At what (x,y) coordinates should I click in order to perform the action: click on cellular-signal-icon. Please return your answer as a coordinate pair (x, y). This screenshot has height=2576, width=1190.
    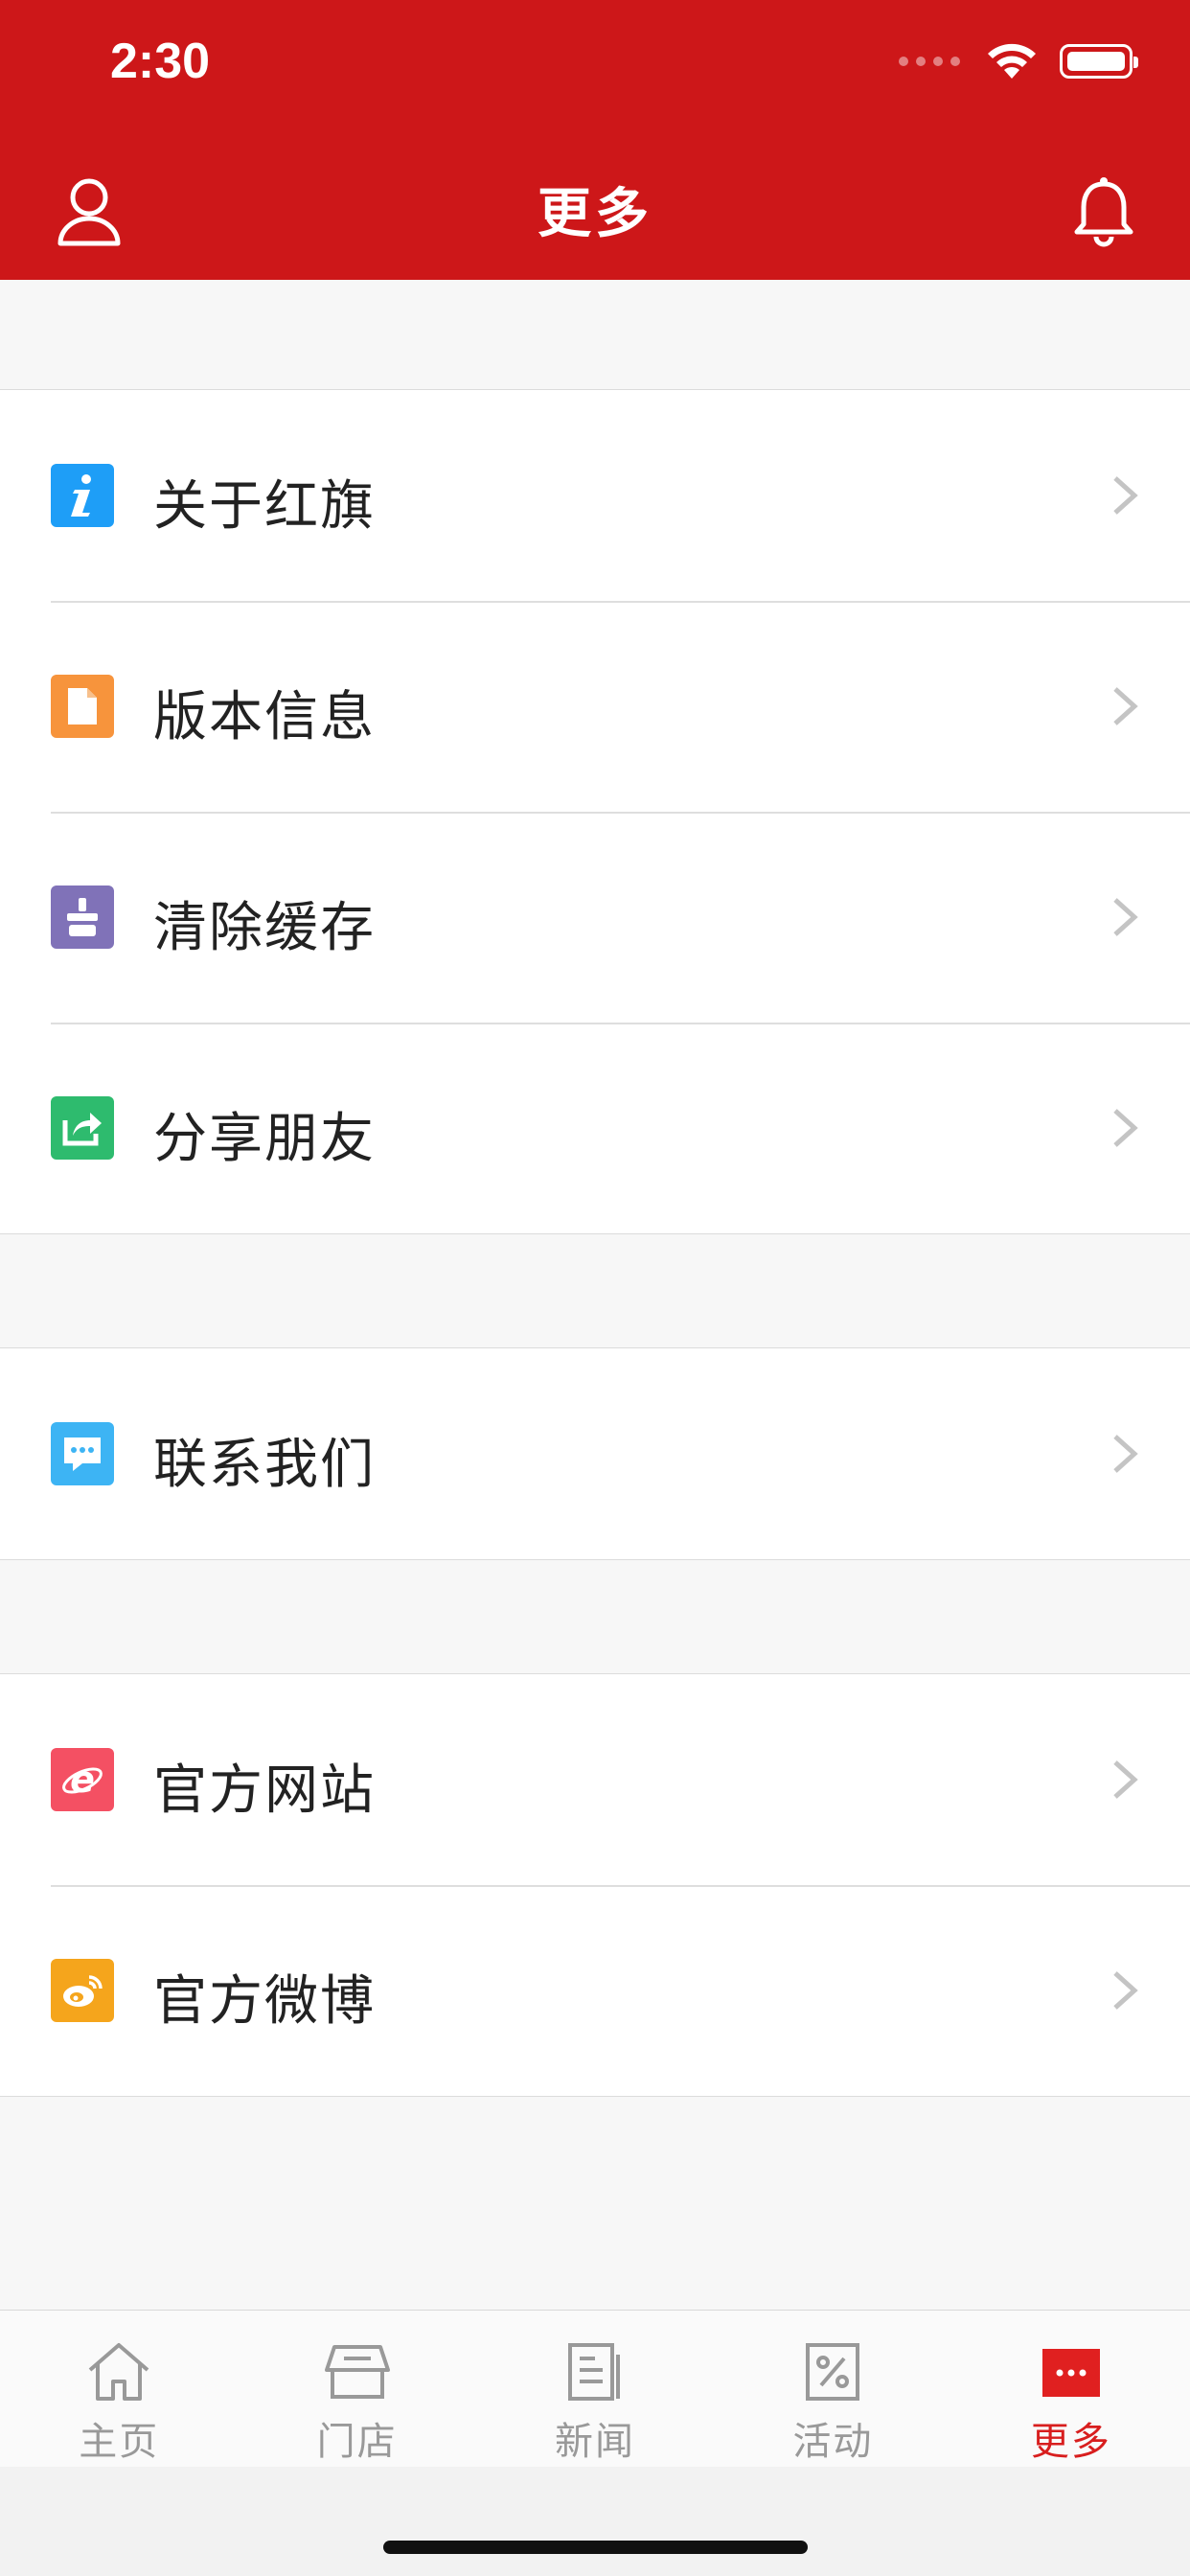
    Looking at the image, I should click on (930, 62).